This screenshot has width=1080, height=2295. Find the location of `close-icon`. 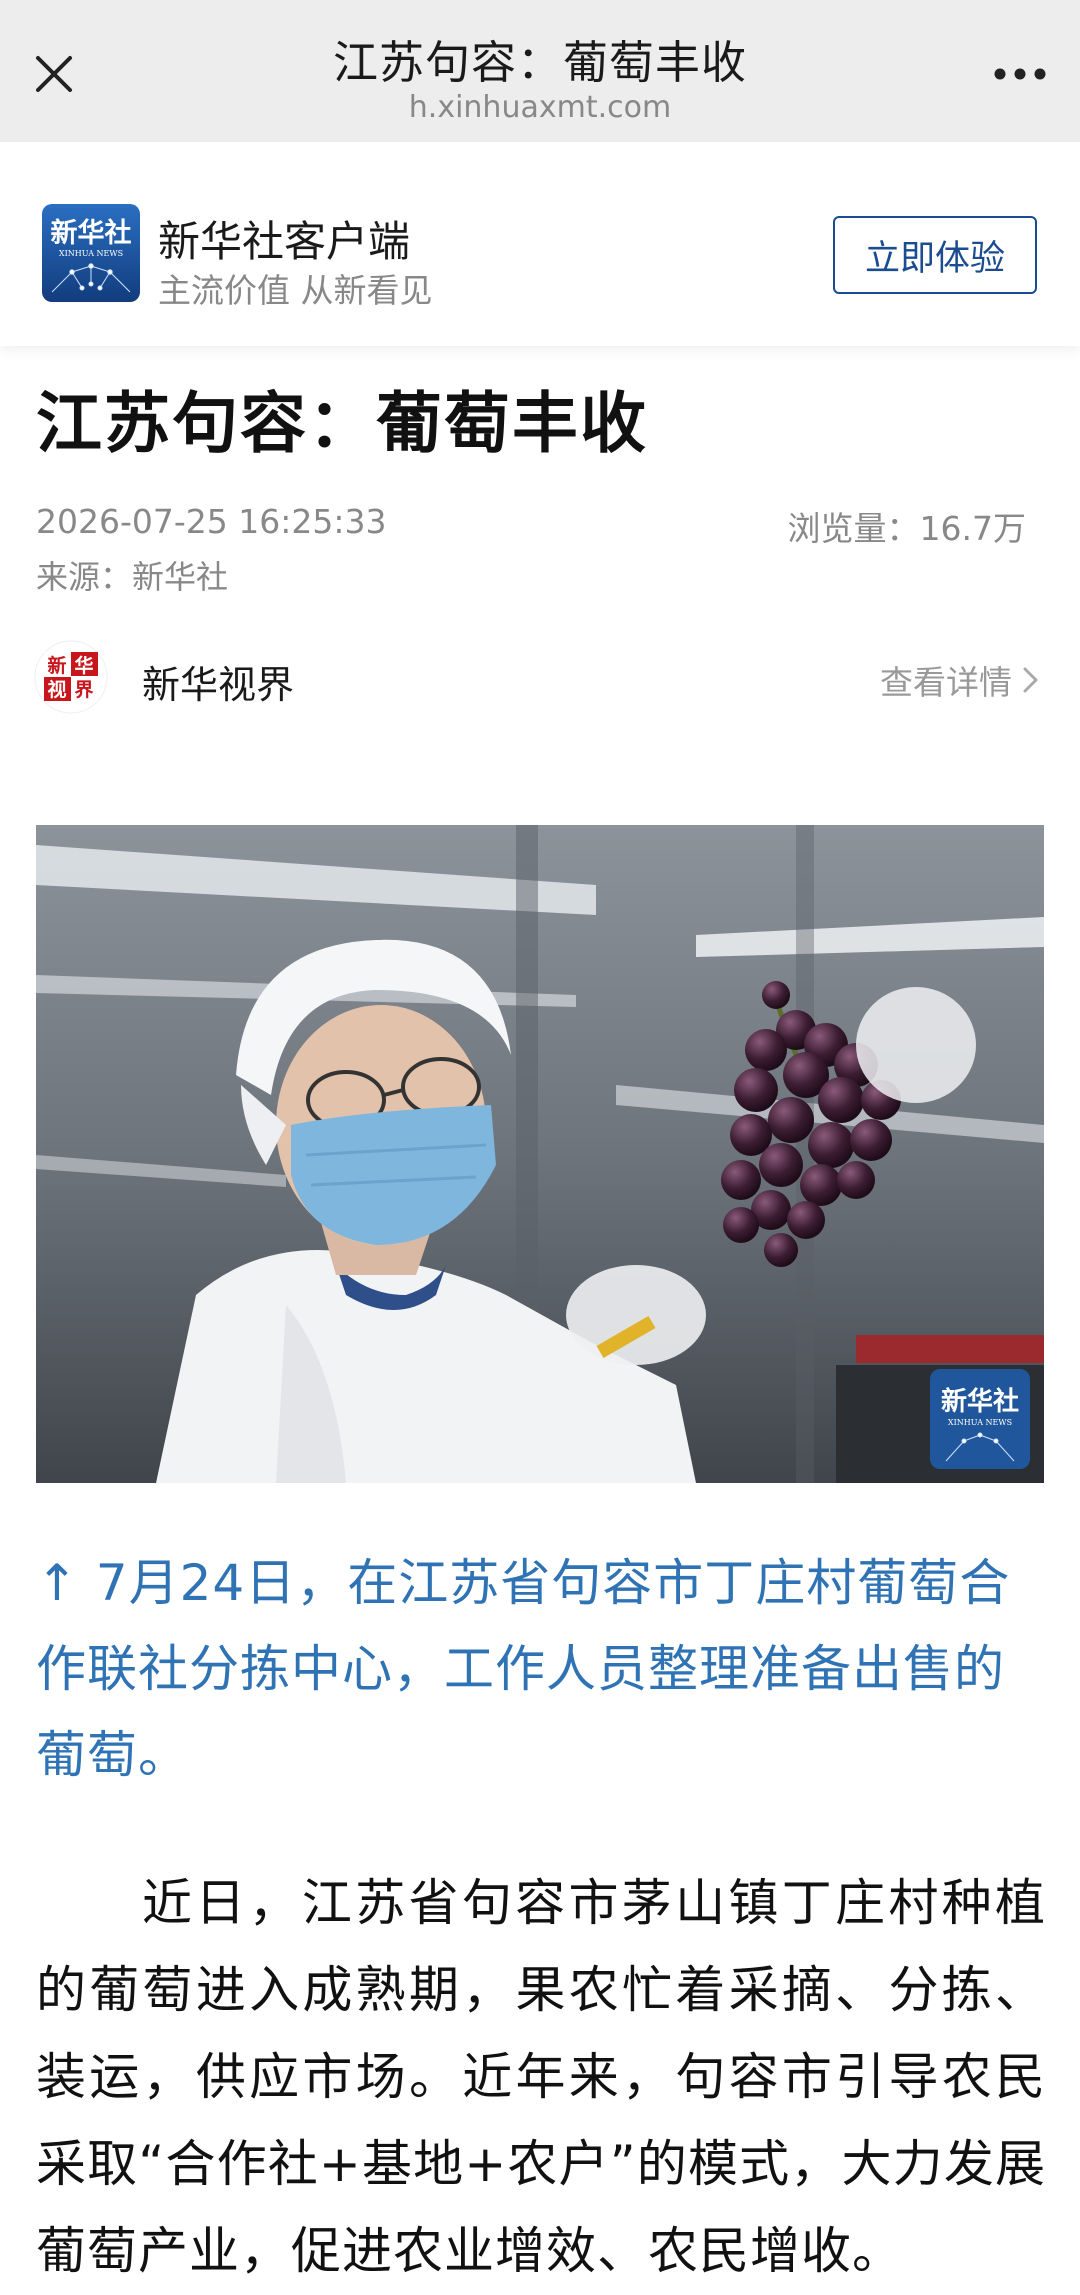

close-icon is located at coordinates (54, 74).